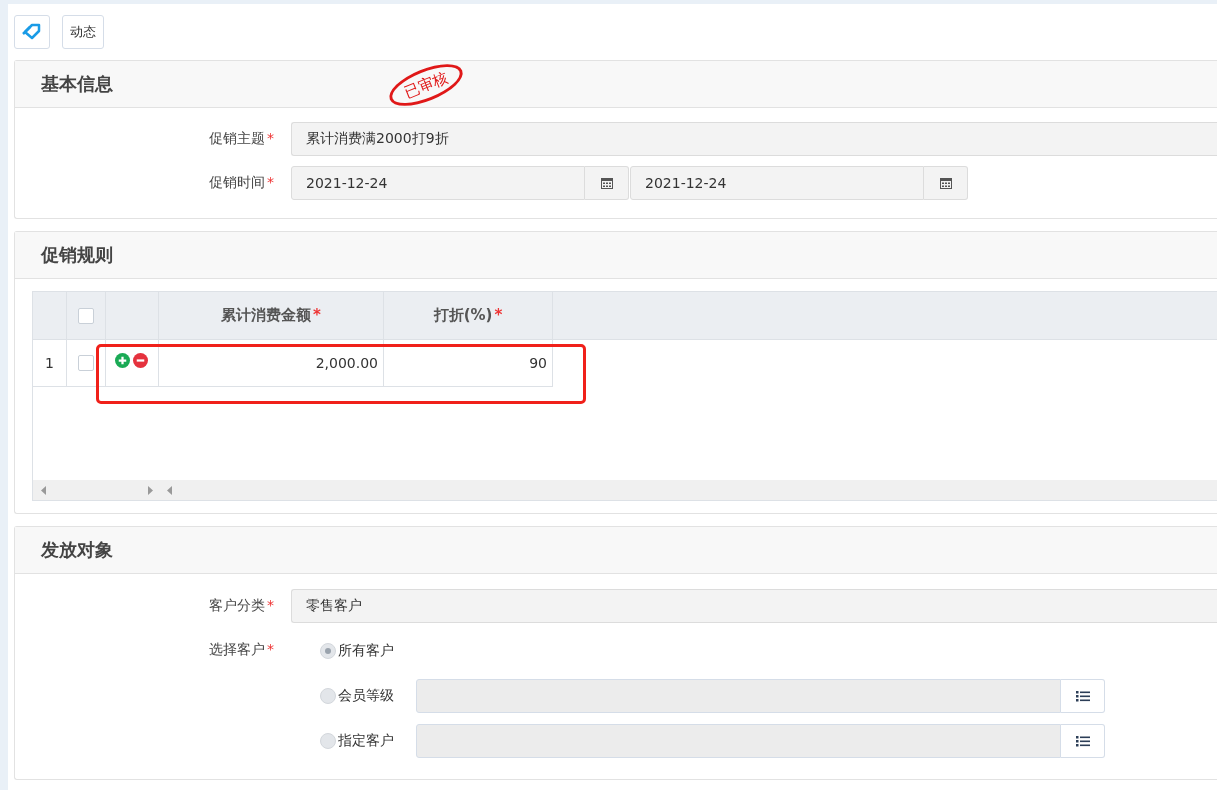  What do you see at coordinates (377, 741) in the screenshot?
I see `radio-label: 指定客户` at bounding box center [377, 741].